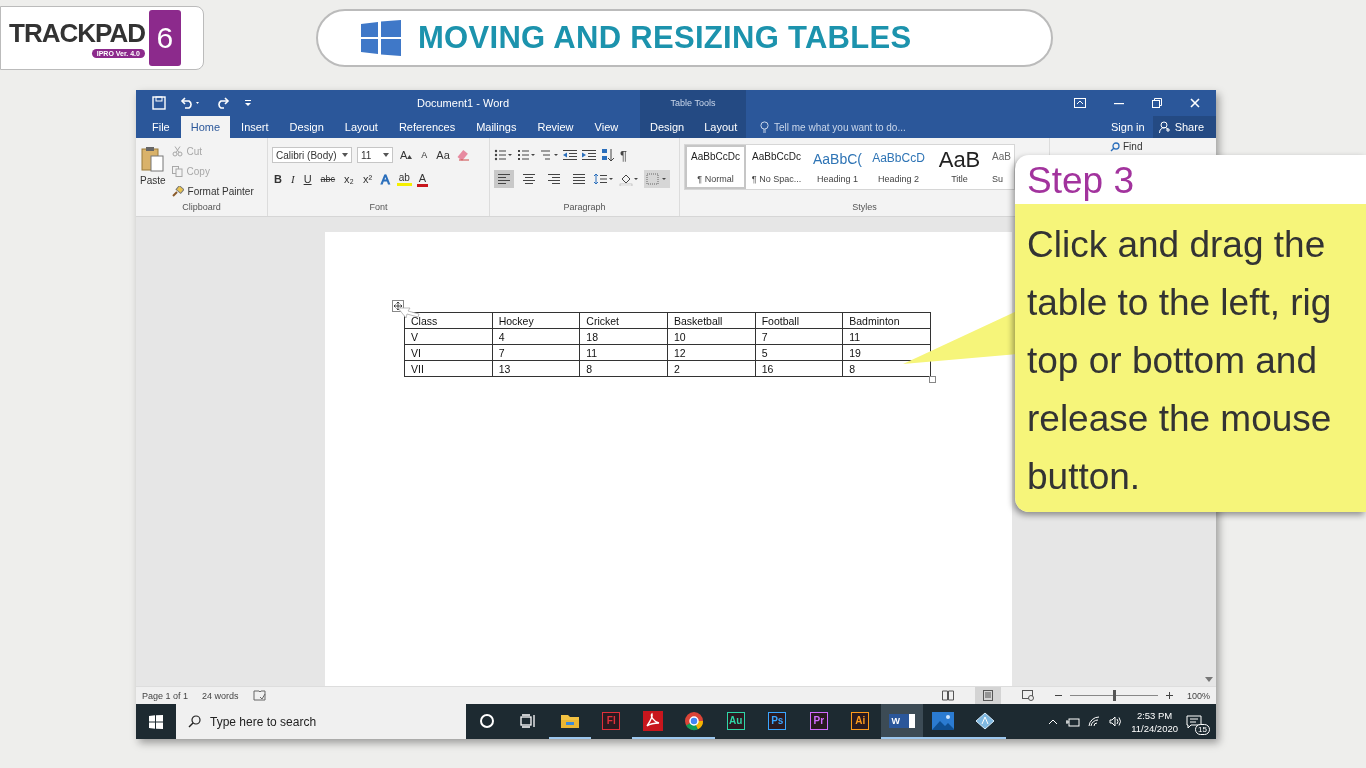  I want to click on style-option: AaBbCcD Heading 2, so click(898, 167).